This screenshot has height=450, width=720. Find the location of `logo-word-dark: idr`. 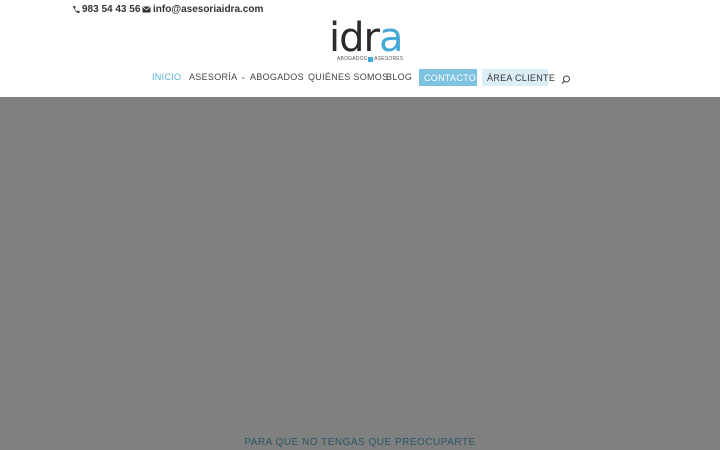

logo-word-dark: idr is located at coordinates (354, 38).